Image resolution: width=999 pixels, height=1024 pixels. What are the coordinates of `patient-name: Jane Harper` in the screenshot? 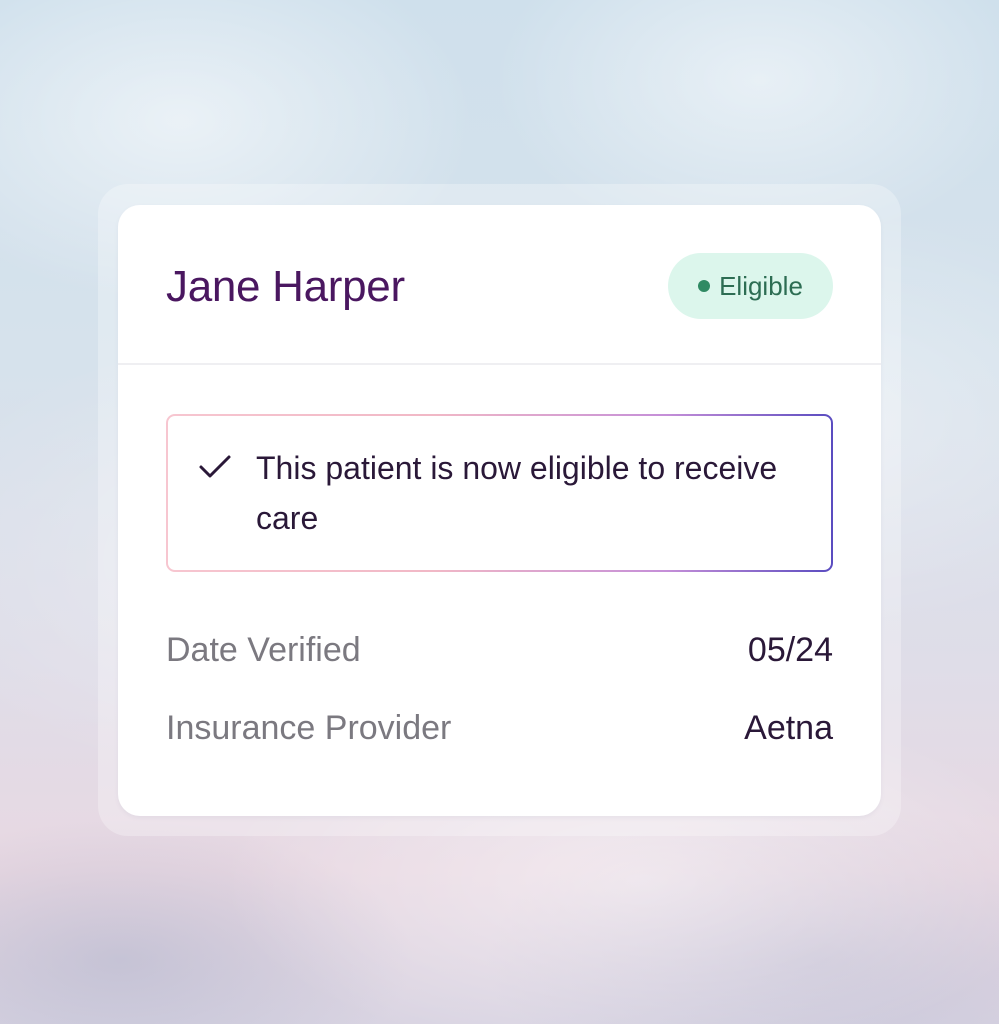 It's located at (285, 286).